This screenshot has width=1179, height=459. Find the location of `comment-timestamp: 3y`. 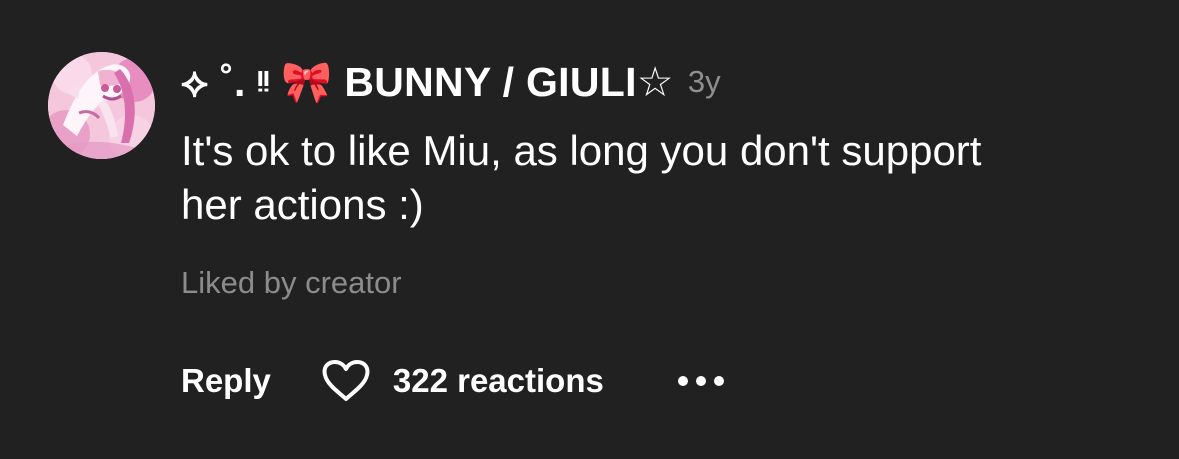

comment-timestamp: 3y is located at coordinates (704, 81).